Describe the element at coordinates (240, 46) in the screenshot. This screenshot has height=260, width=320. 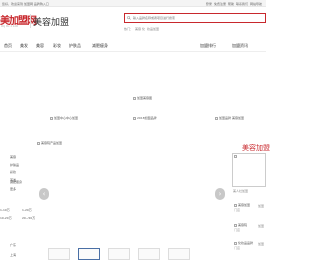
I see `nav-news: 加盟资讯` at that location.